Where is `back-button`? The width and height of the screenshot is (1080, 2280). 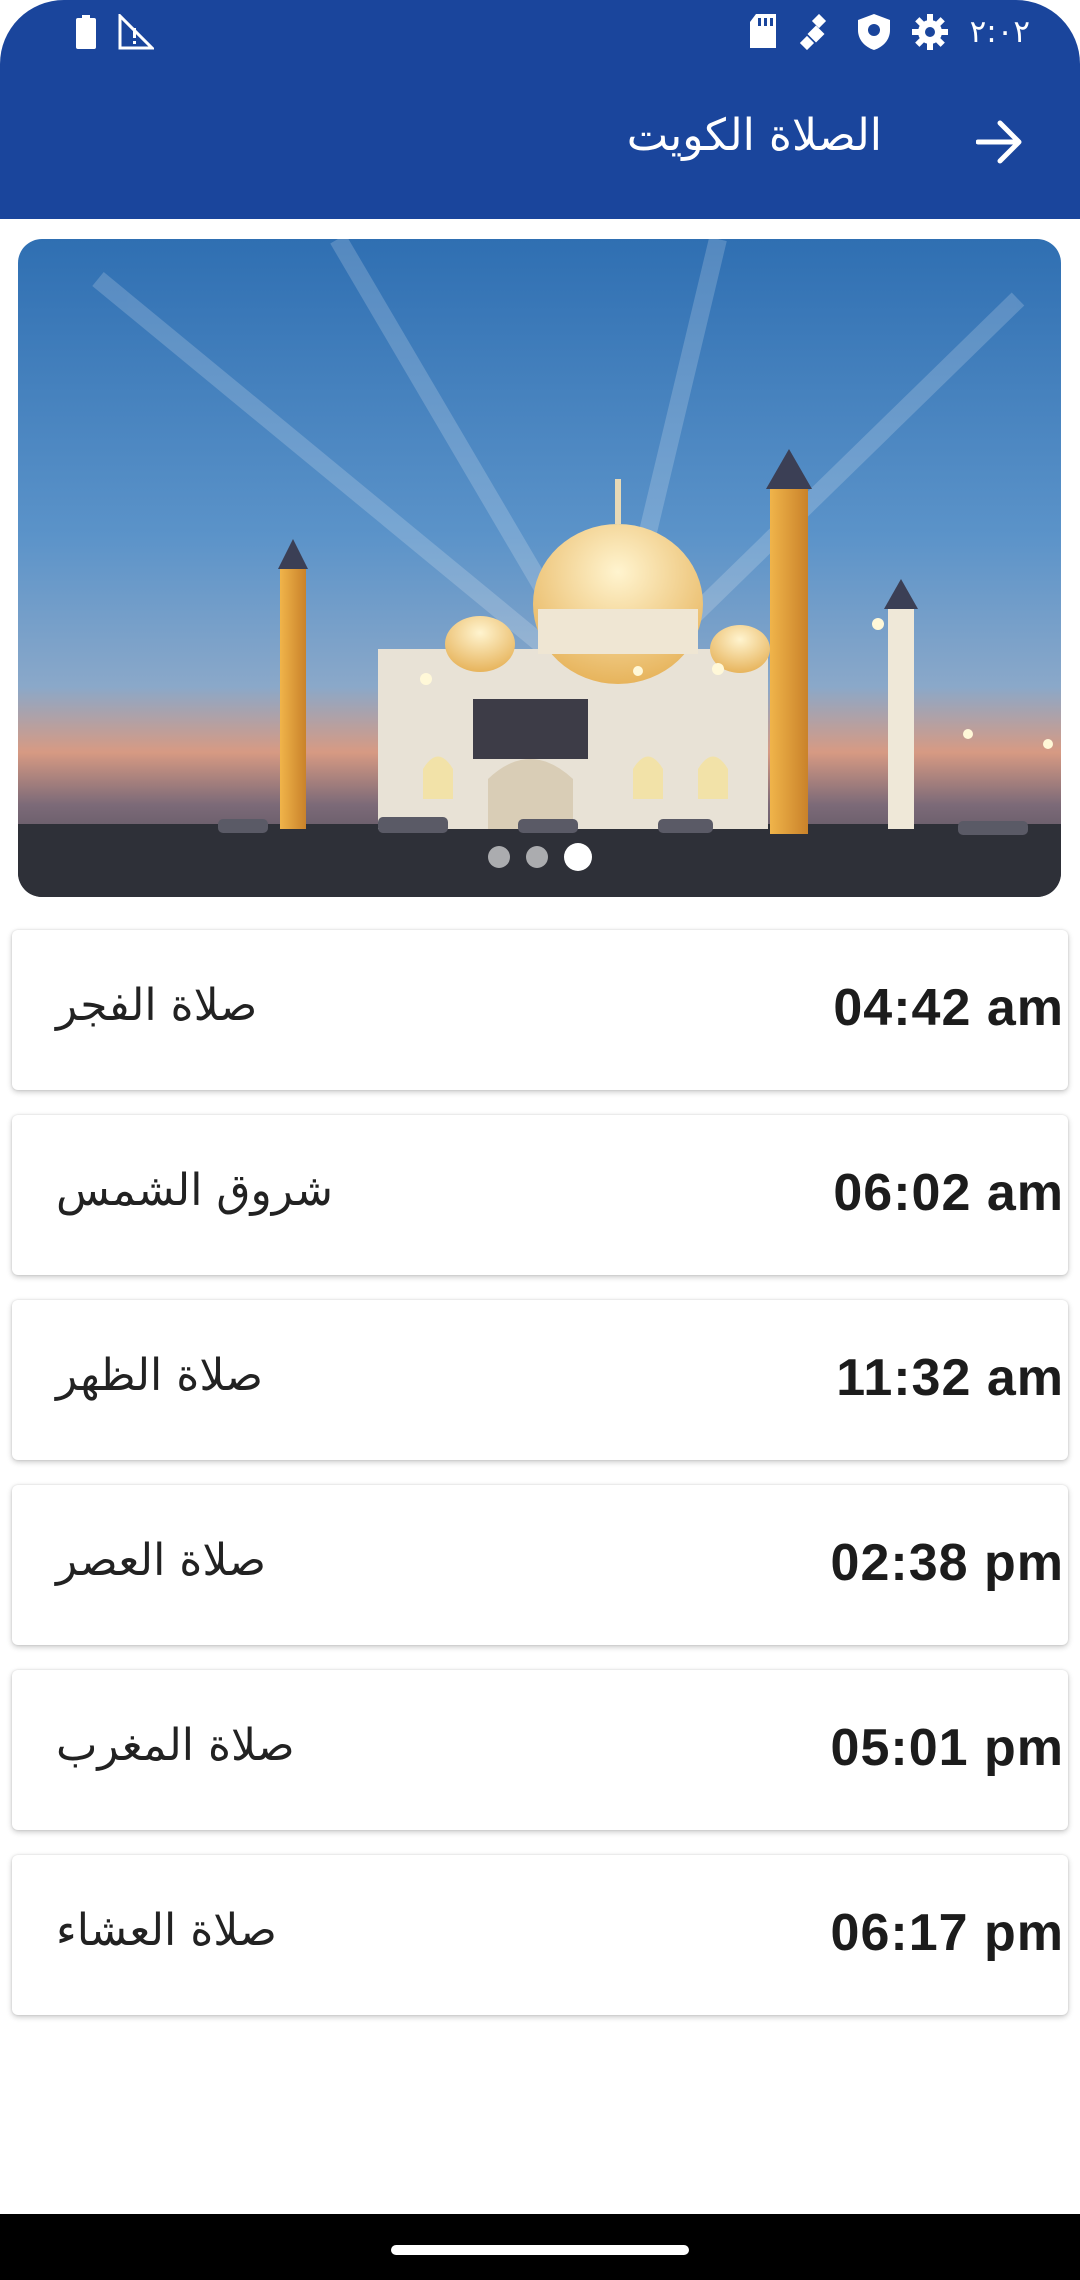 back-button is located at coordinates (1000, 142).